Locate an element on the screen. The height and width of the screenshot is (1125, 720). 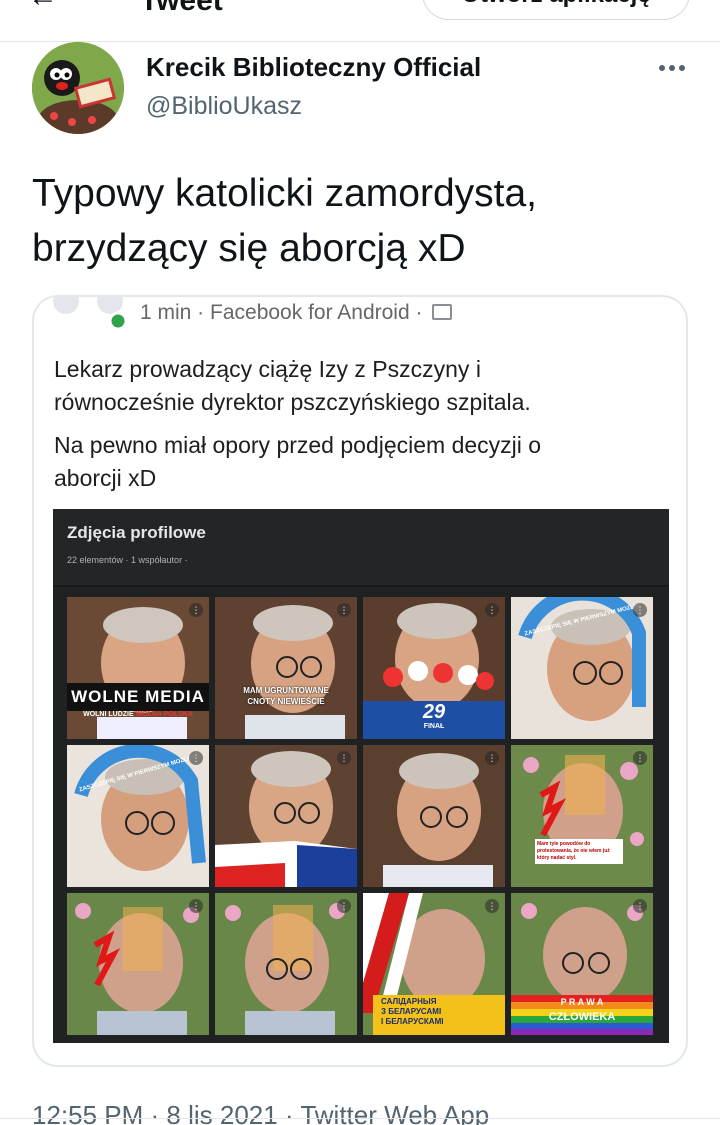
avatar is located at coordinates (78, 88).